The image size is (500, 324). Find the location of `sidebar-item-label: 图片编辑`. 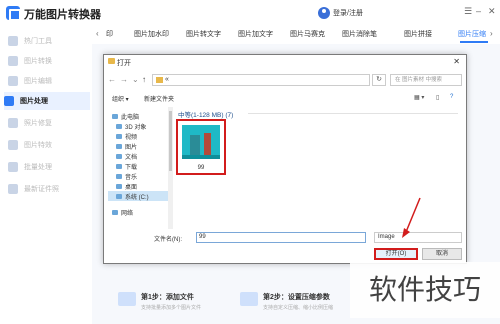

sidebar-item-label: 图片编辑 is located at coordinates (38, 81).